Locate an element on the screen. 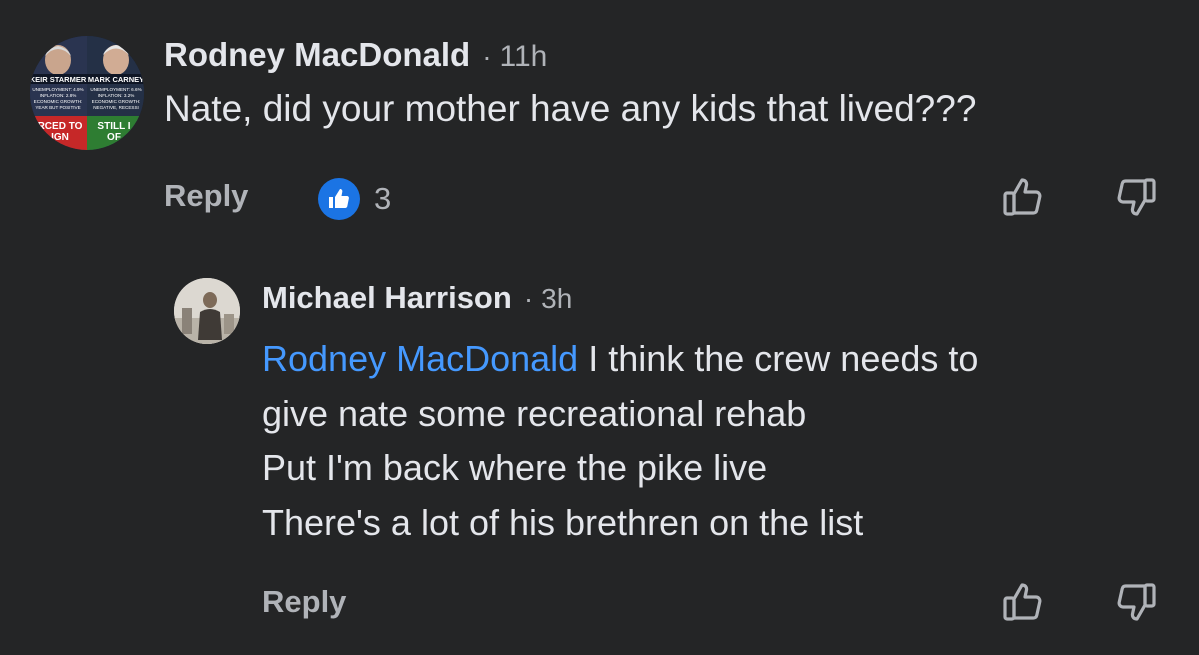 Image resolution: width=1199 pixels, height=655 pixels. comment-author-name: Rodney MacDonald is located at coordinates (317, 55).